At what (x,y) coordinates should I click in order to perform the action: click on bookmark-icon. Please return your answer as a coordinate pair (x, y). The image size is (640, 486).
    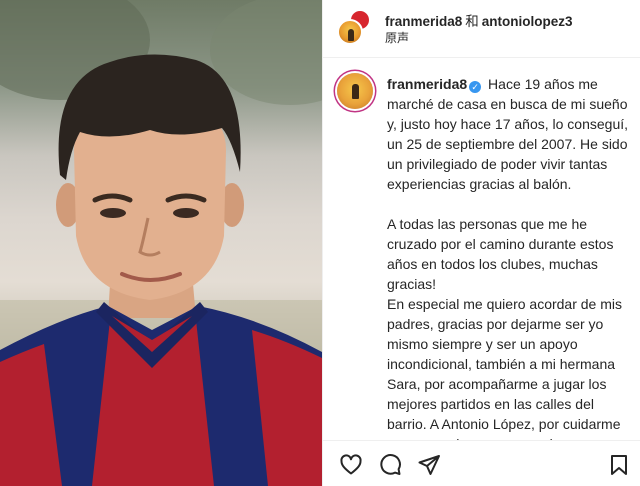
    Looking at the image, I should click on (619, 465).